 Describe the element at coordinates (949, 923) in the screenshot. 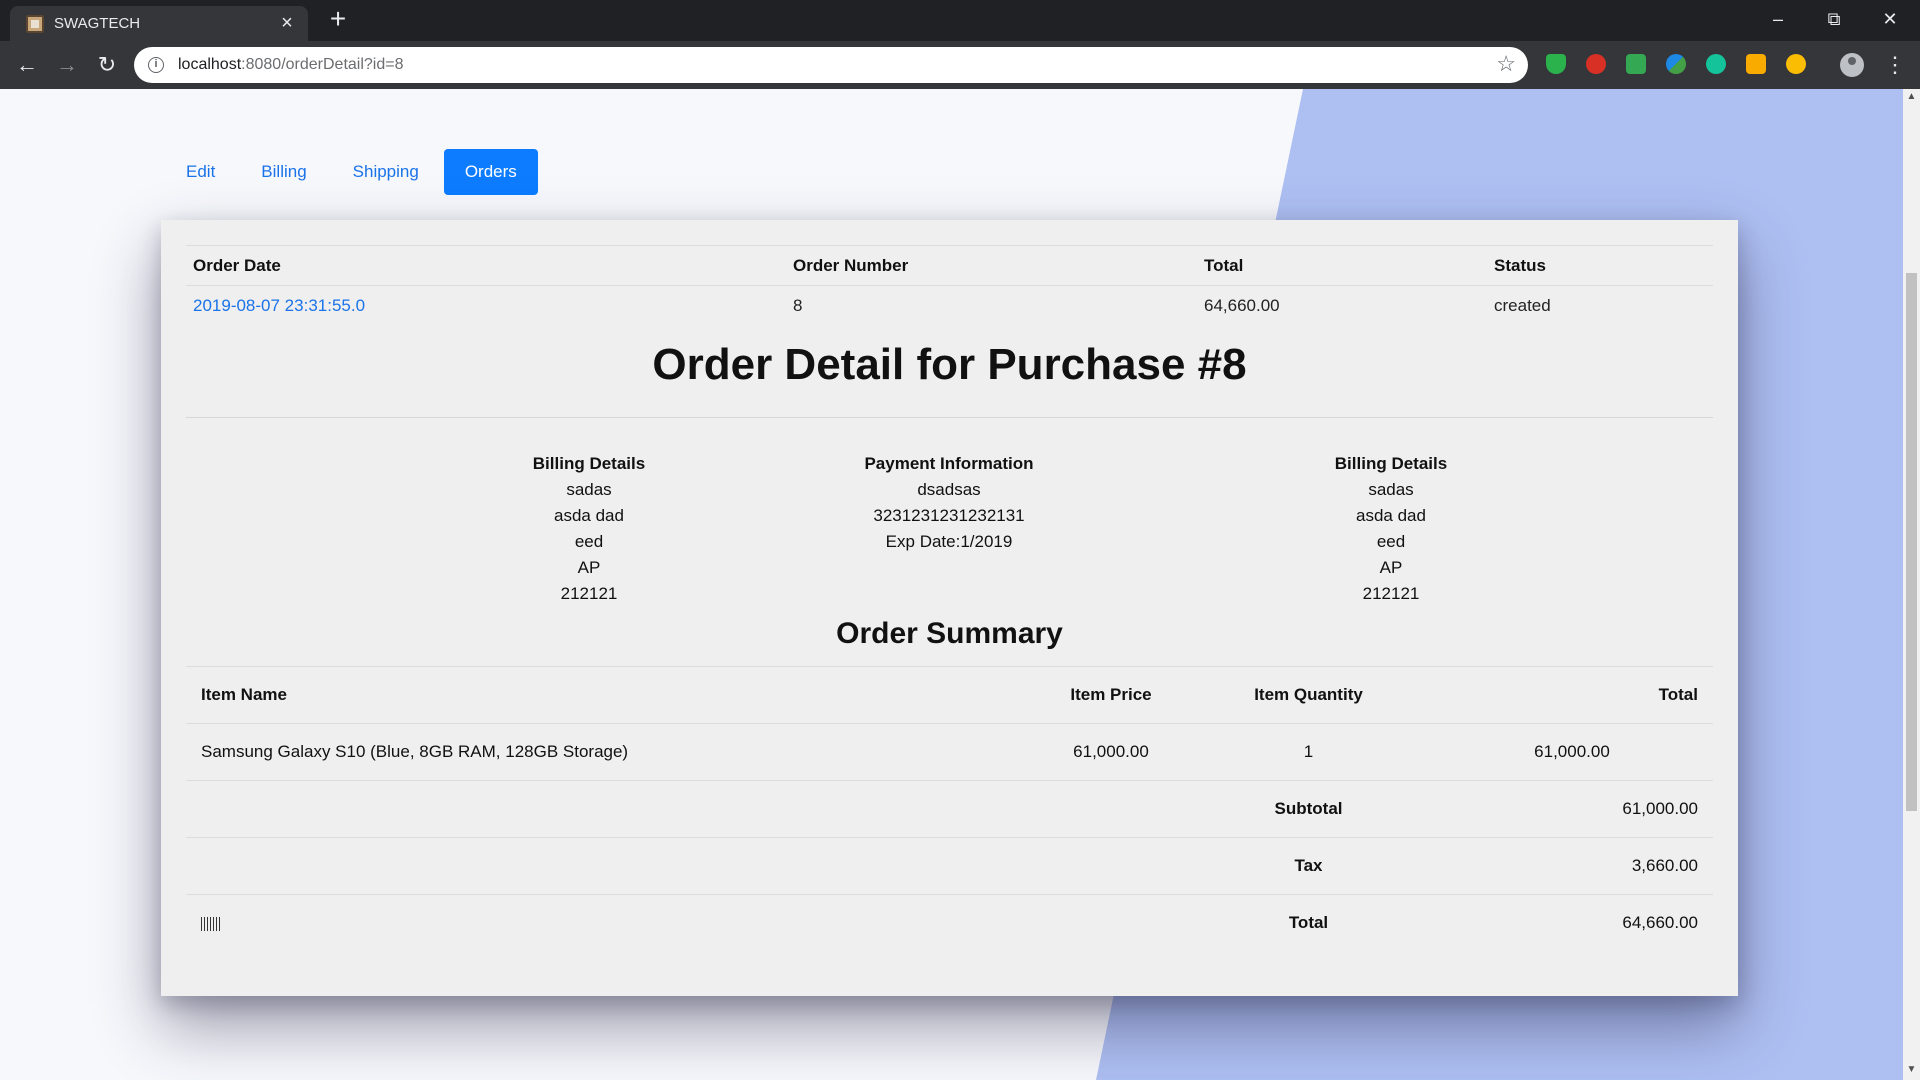

I see `total-row: Total 64,660.00` at that location.